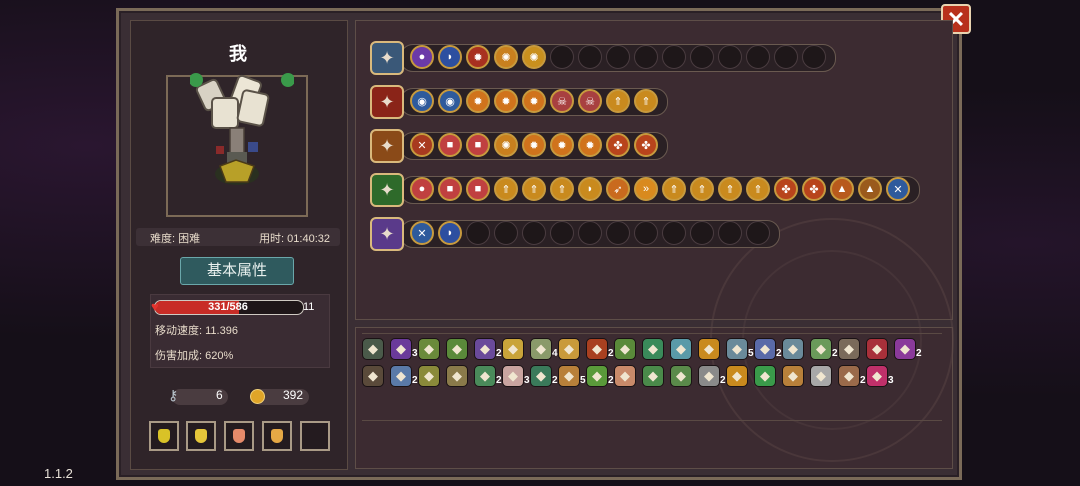  Describe the element at coordinates (877, 376) in the screenshot. I see `eye-icon: ◆` at that location.